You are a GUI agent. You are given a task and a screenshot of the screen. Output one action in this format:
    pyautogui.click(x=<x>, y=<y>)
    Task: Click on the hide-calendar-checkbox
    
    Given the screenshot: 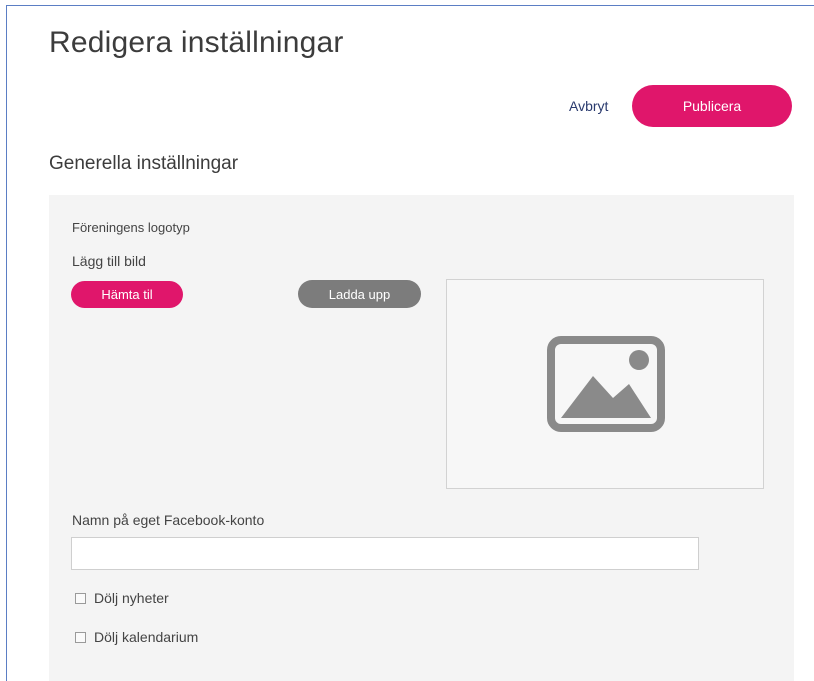 What is the action you would take?
    pyautogui.click(x=80, y=637)
    